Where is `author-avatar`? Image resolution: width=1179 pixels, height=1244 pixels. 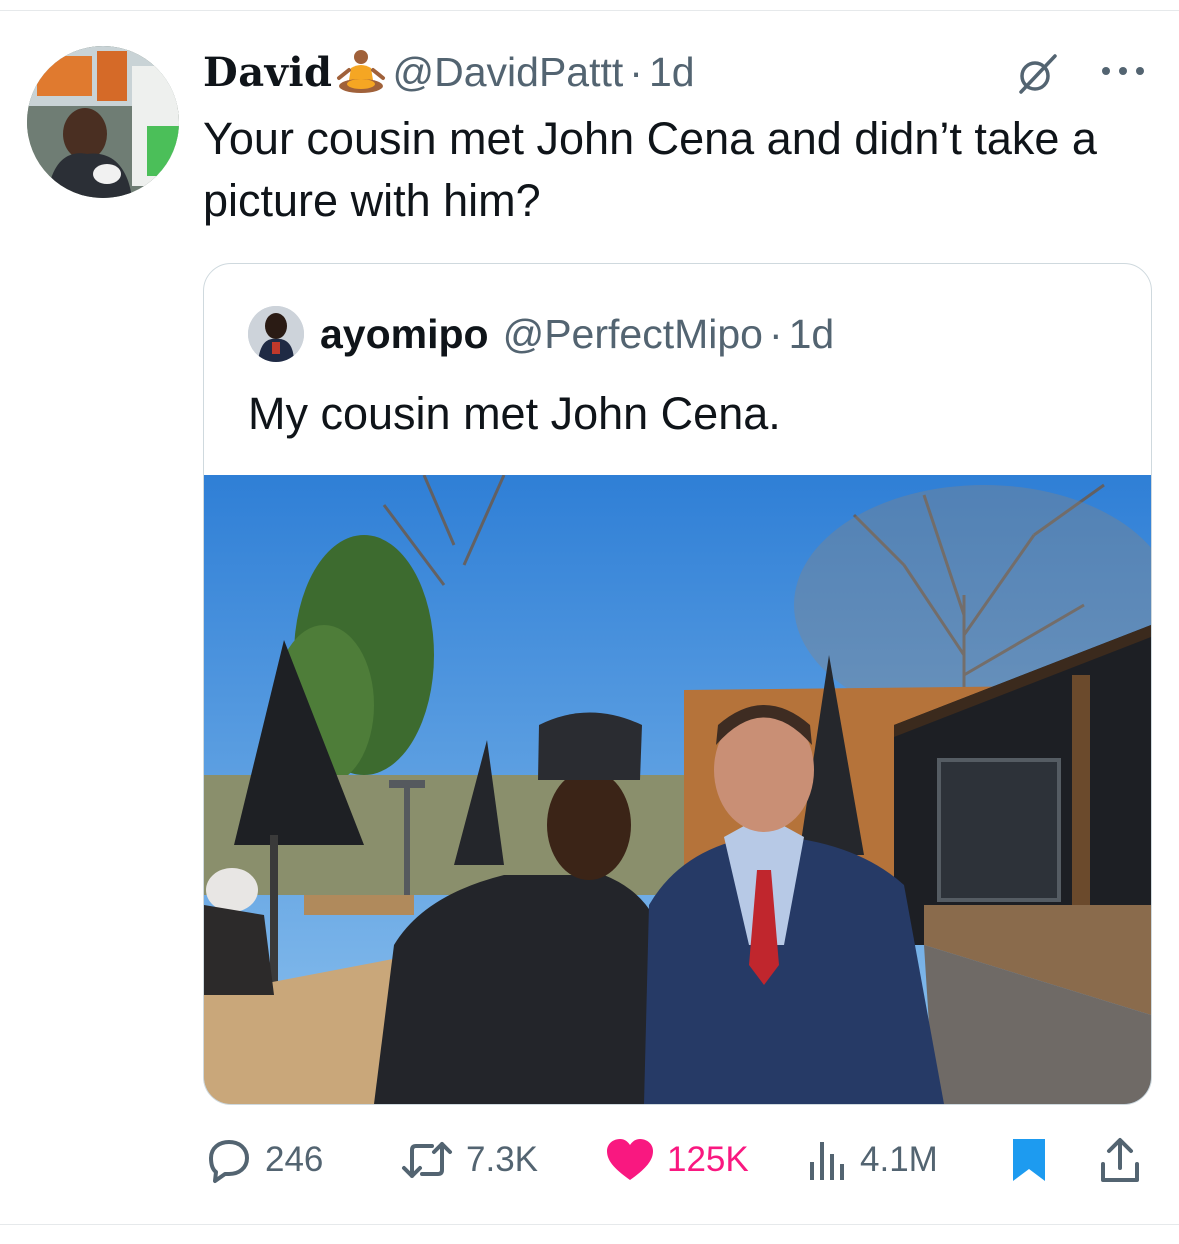
author-avatar is located at coordinates (103, 122).